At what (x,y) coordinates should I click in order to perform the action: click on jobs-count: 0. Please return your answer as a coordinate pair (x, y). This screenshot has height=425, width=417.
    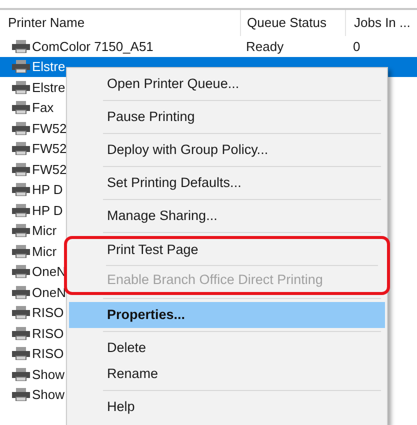
    Looking at the image, I should click on (356, 46).